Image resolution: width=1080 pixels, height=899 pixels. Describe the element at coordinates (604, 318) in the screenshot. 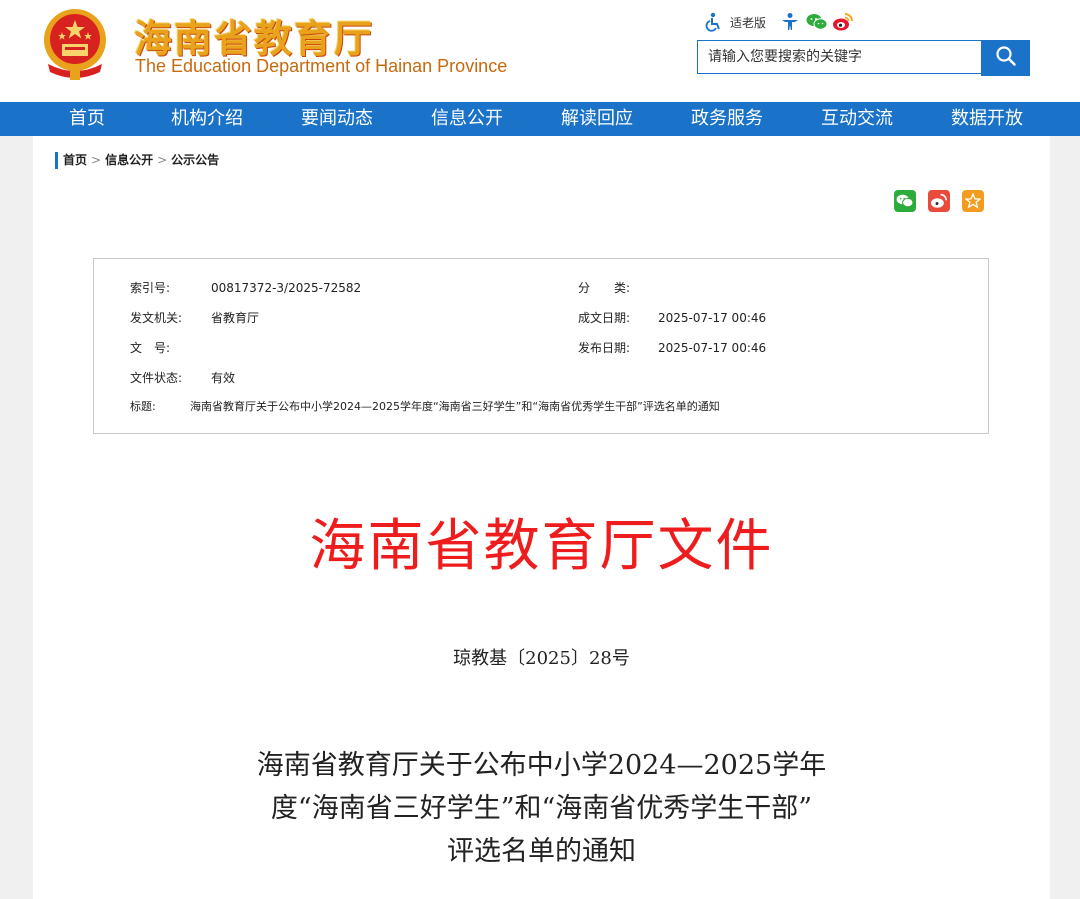

I see `meta-created-label: 成文日期:` at that location.